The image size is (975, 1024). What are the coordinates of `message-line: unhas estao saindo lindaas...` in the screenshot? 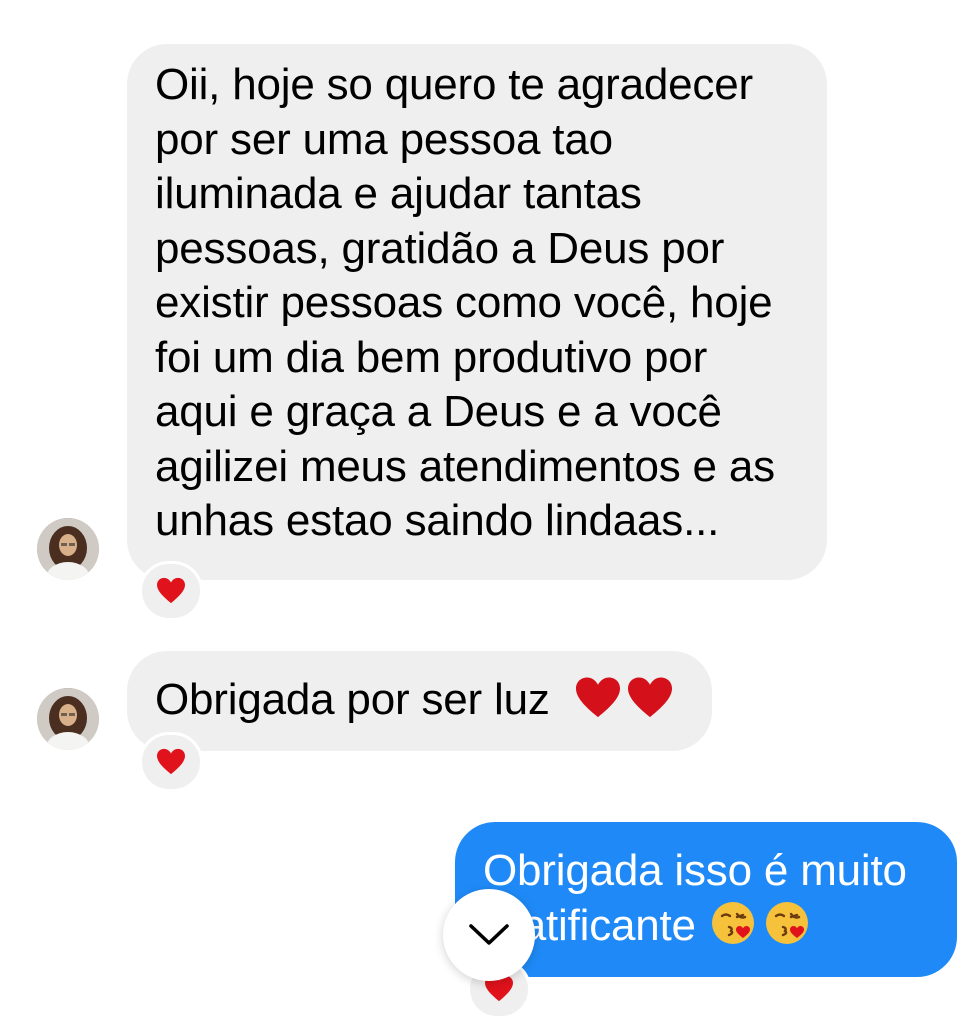 It's located at (437, 520).